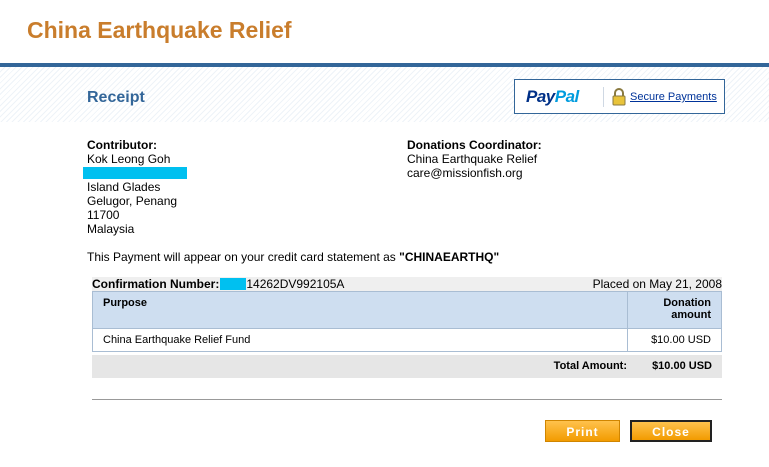 This screenshot has width=769, height=467. I want to click on address-line: Malaysia, so click(111, 229).